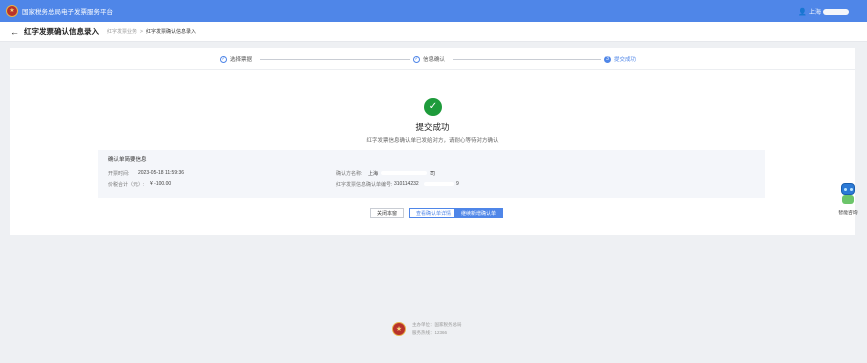  I want to click on close-window-button: 关闭本窗, so click(387, 213).